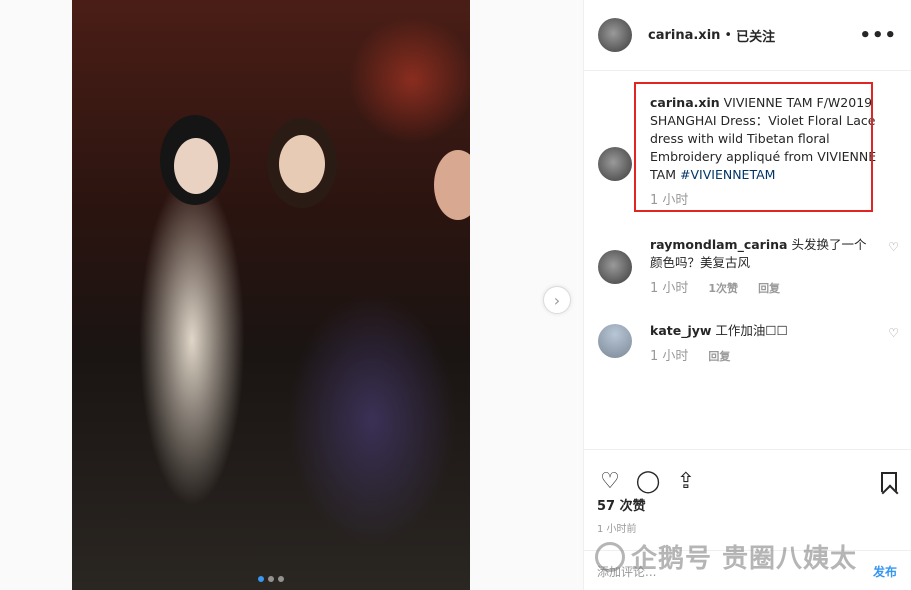 This screenshot has height=590, width=911. I want to click on post-actions: ♡ ◯ ⇪, so click(747, 475).